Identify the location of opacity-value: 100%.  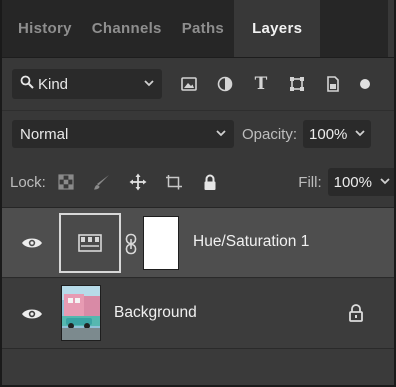
(328, 134).